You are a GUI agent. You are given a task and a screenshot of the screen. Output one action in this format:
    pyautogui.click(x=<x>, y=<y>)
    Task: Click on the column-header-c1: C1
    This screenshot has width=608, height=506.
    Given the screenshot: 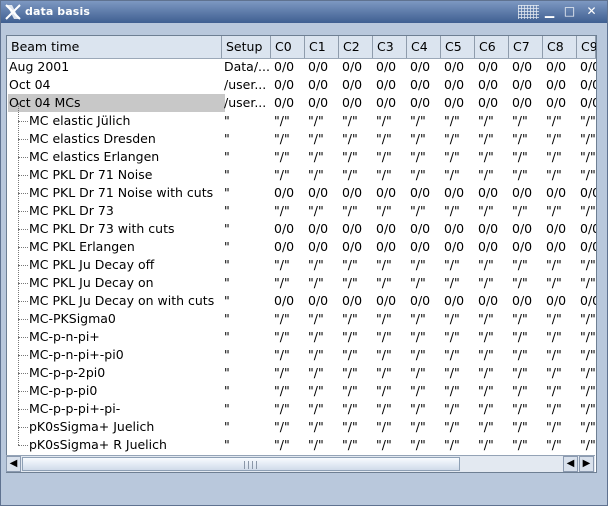 What is the action you would take?
    pyautogui.click(x=322, y=47)
    